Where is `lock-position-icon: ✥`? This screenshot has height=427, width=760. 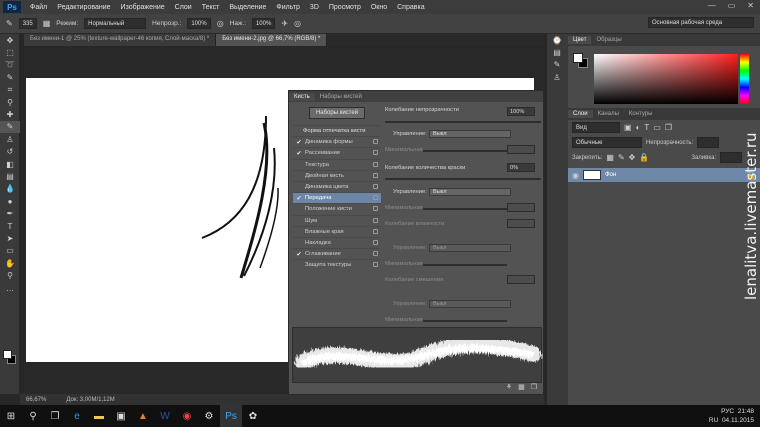
lock-position-icon: ✥ is located at coordinates (632, 157).